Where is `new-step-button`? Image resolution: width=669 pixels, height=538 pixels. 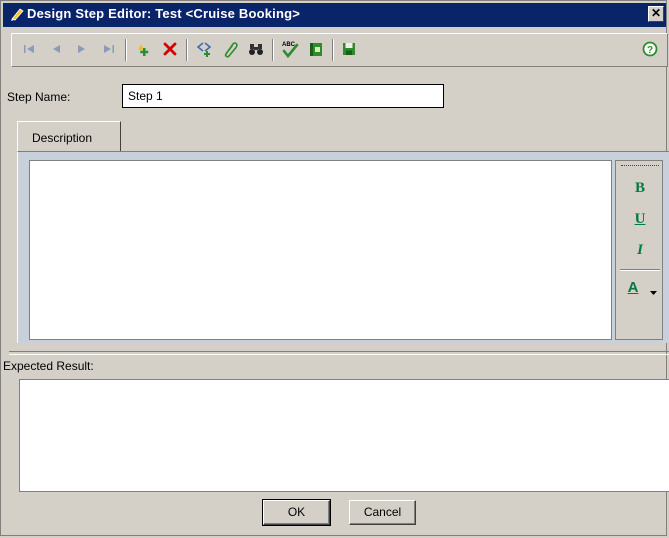 new-step-button is located at coordinates (143, 50).